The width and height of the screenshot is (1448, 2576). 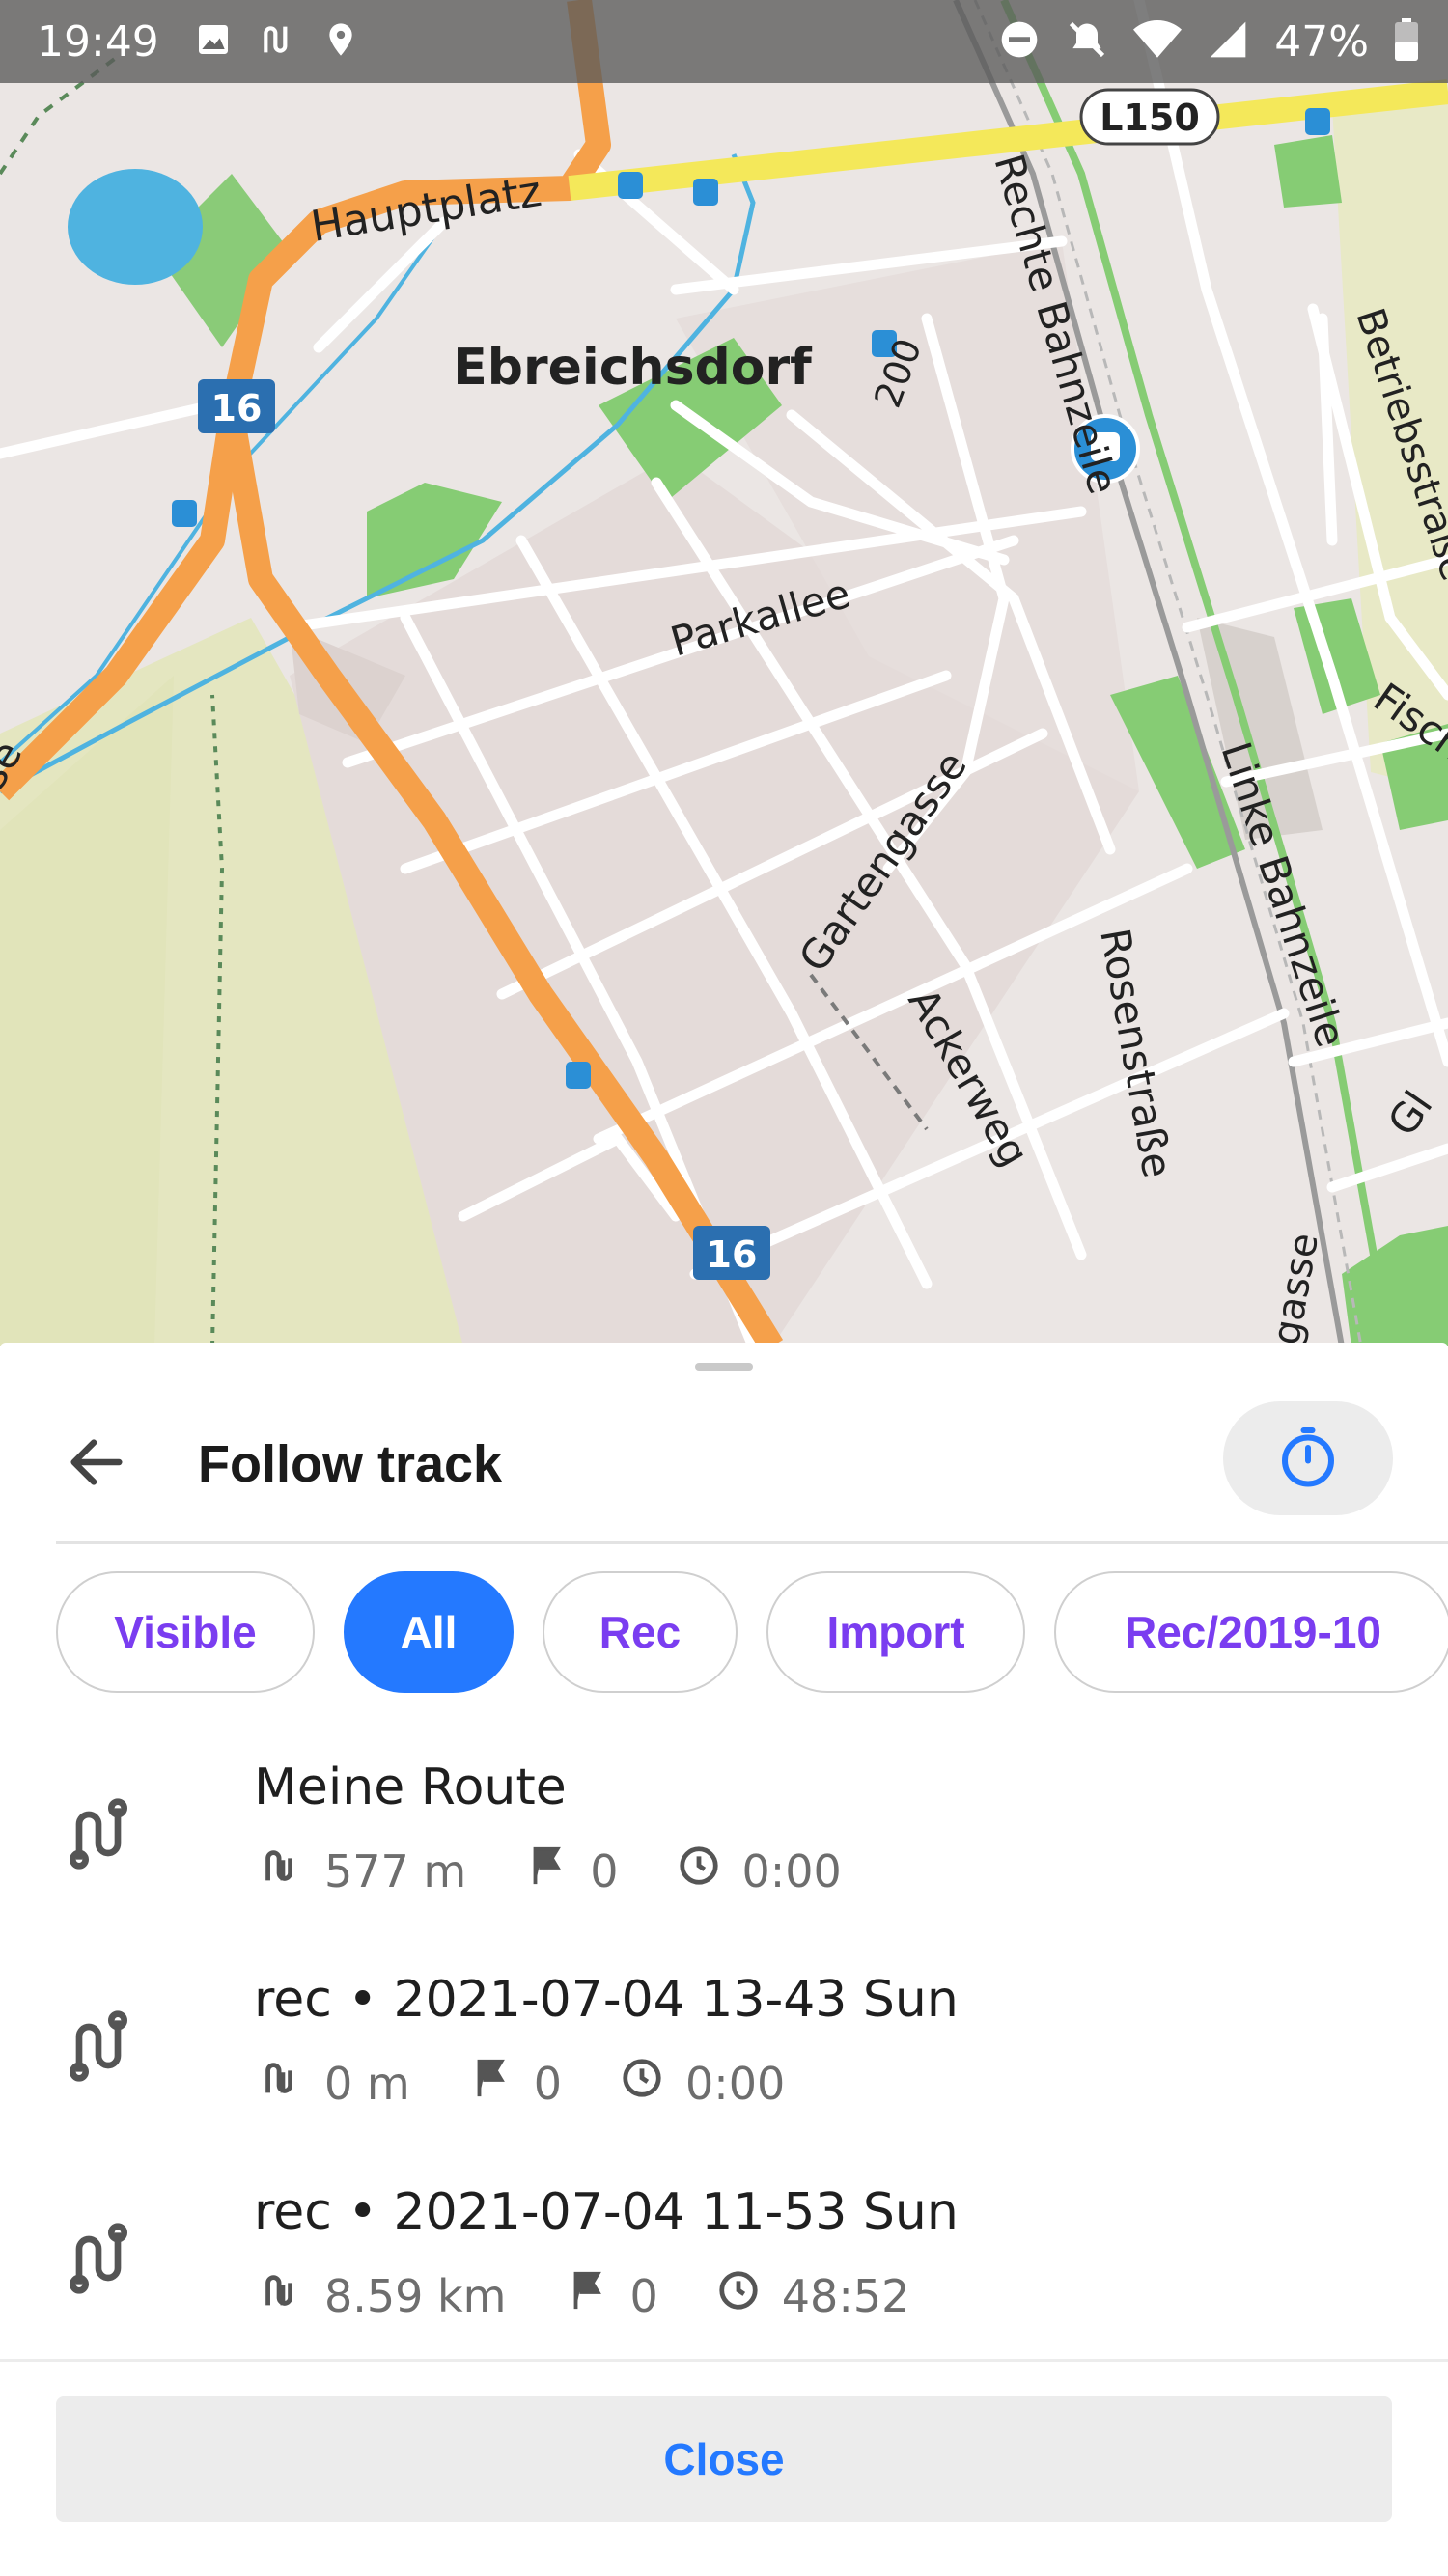 What do you see at coordinates (214, 41) in the screenshot?
I see `image-icon` at bounding box center [214, 41].